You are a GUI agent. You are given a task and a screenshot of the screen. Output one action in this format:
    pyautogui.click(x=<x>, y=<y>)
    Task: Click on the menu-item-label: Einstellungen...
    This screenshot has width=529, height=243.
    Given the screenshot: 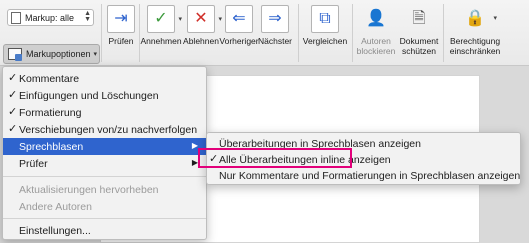 What is the action you would take?
    pyautogui.click(x=55, y=230)
    